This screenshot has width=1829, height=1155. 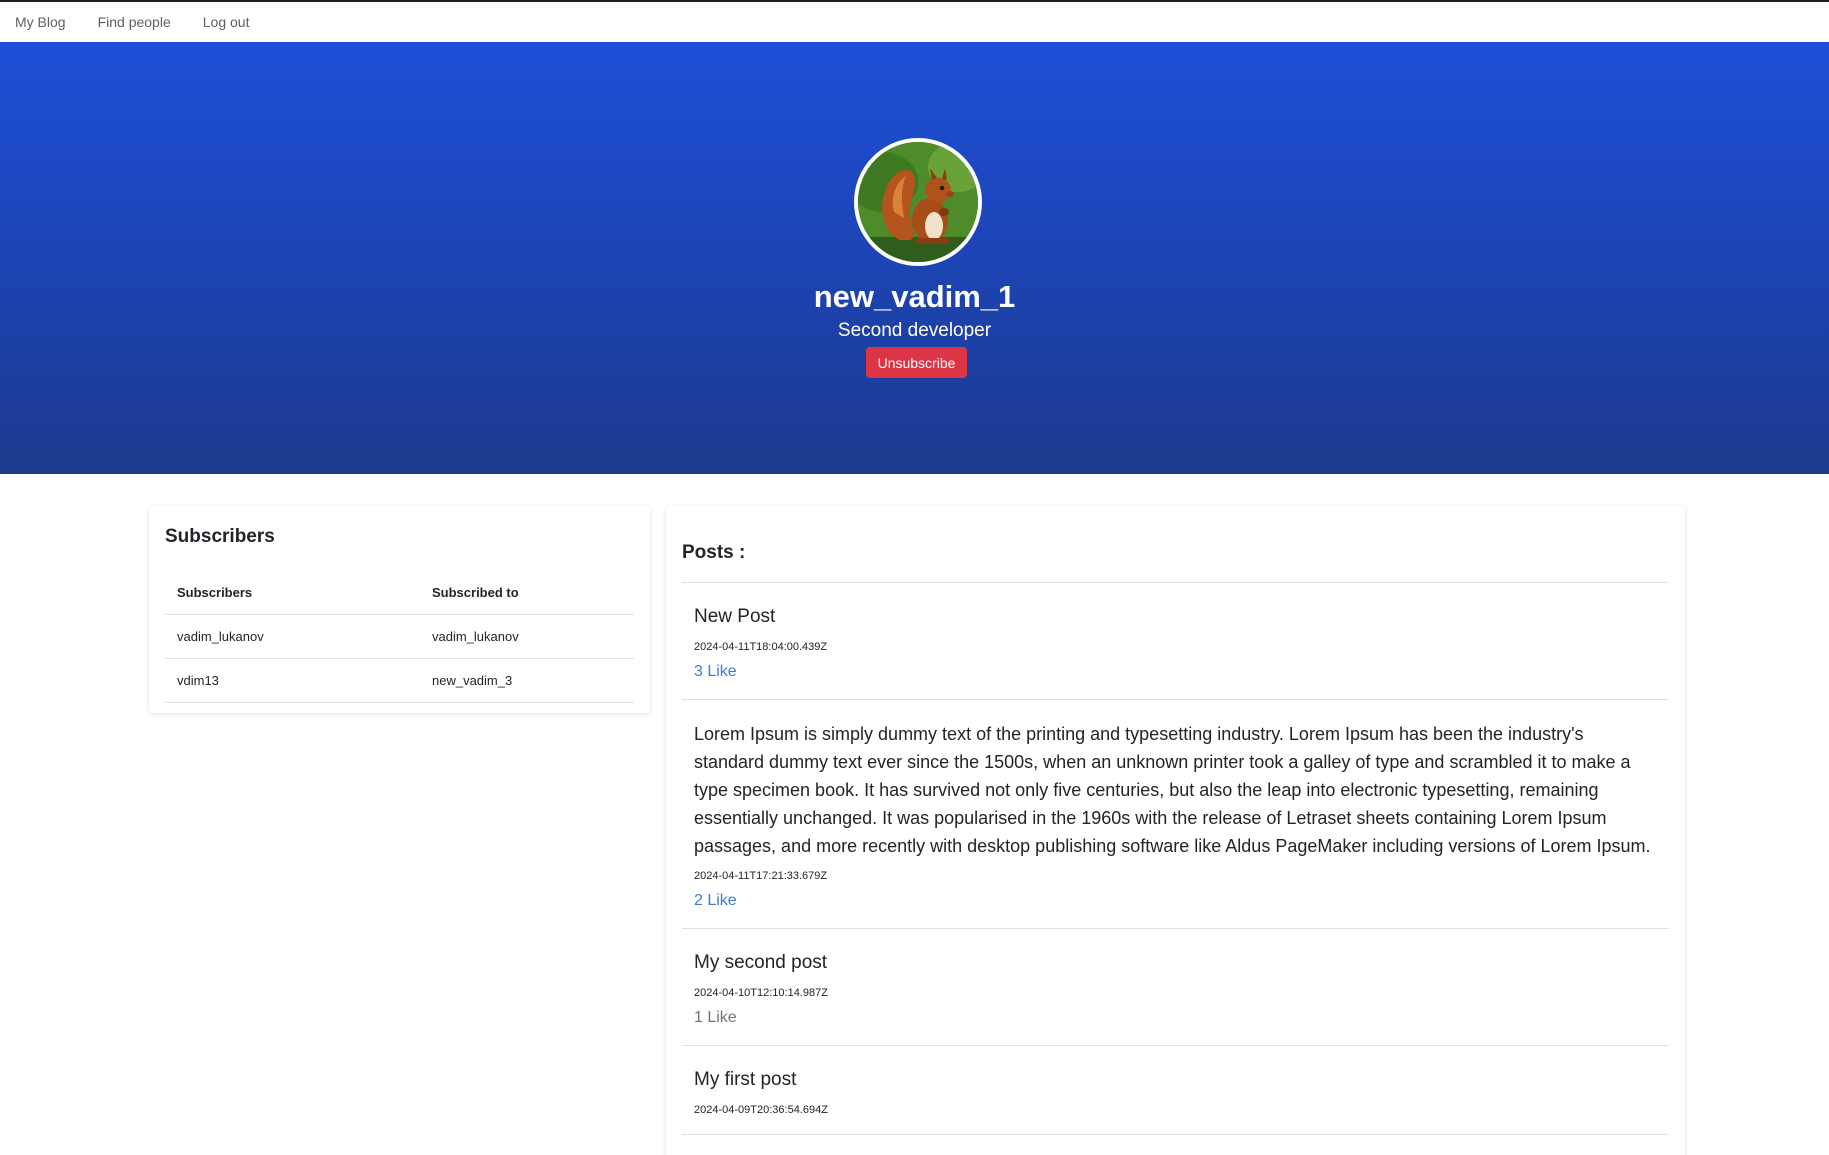 What do you see at coordinates (292, 636) in the screenshot?
I see `subscriber-cell: vadim_lukanov` at bounding box center [292, 636].